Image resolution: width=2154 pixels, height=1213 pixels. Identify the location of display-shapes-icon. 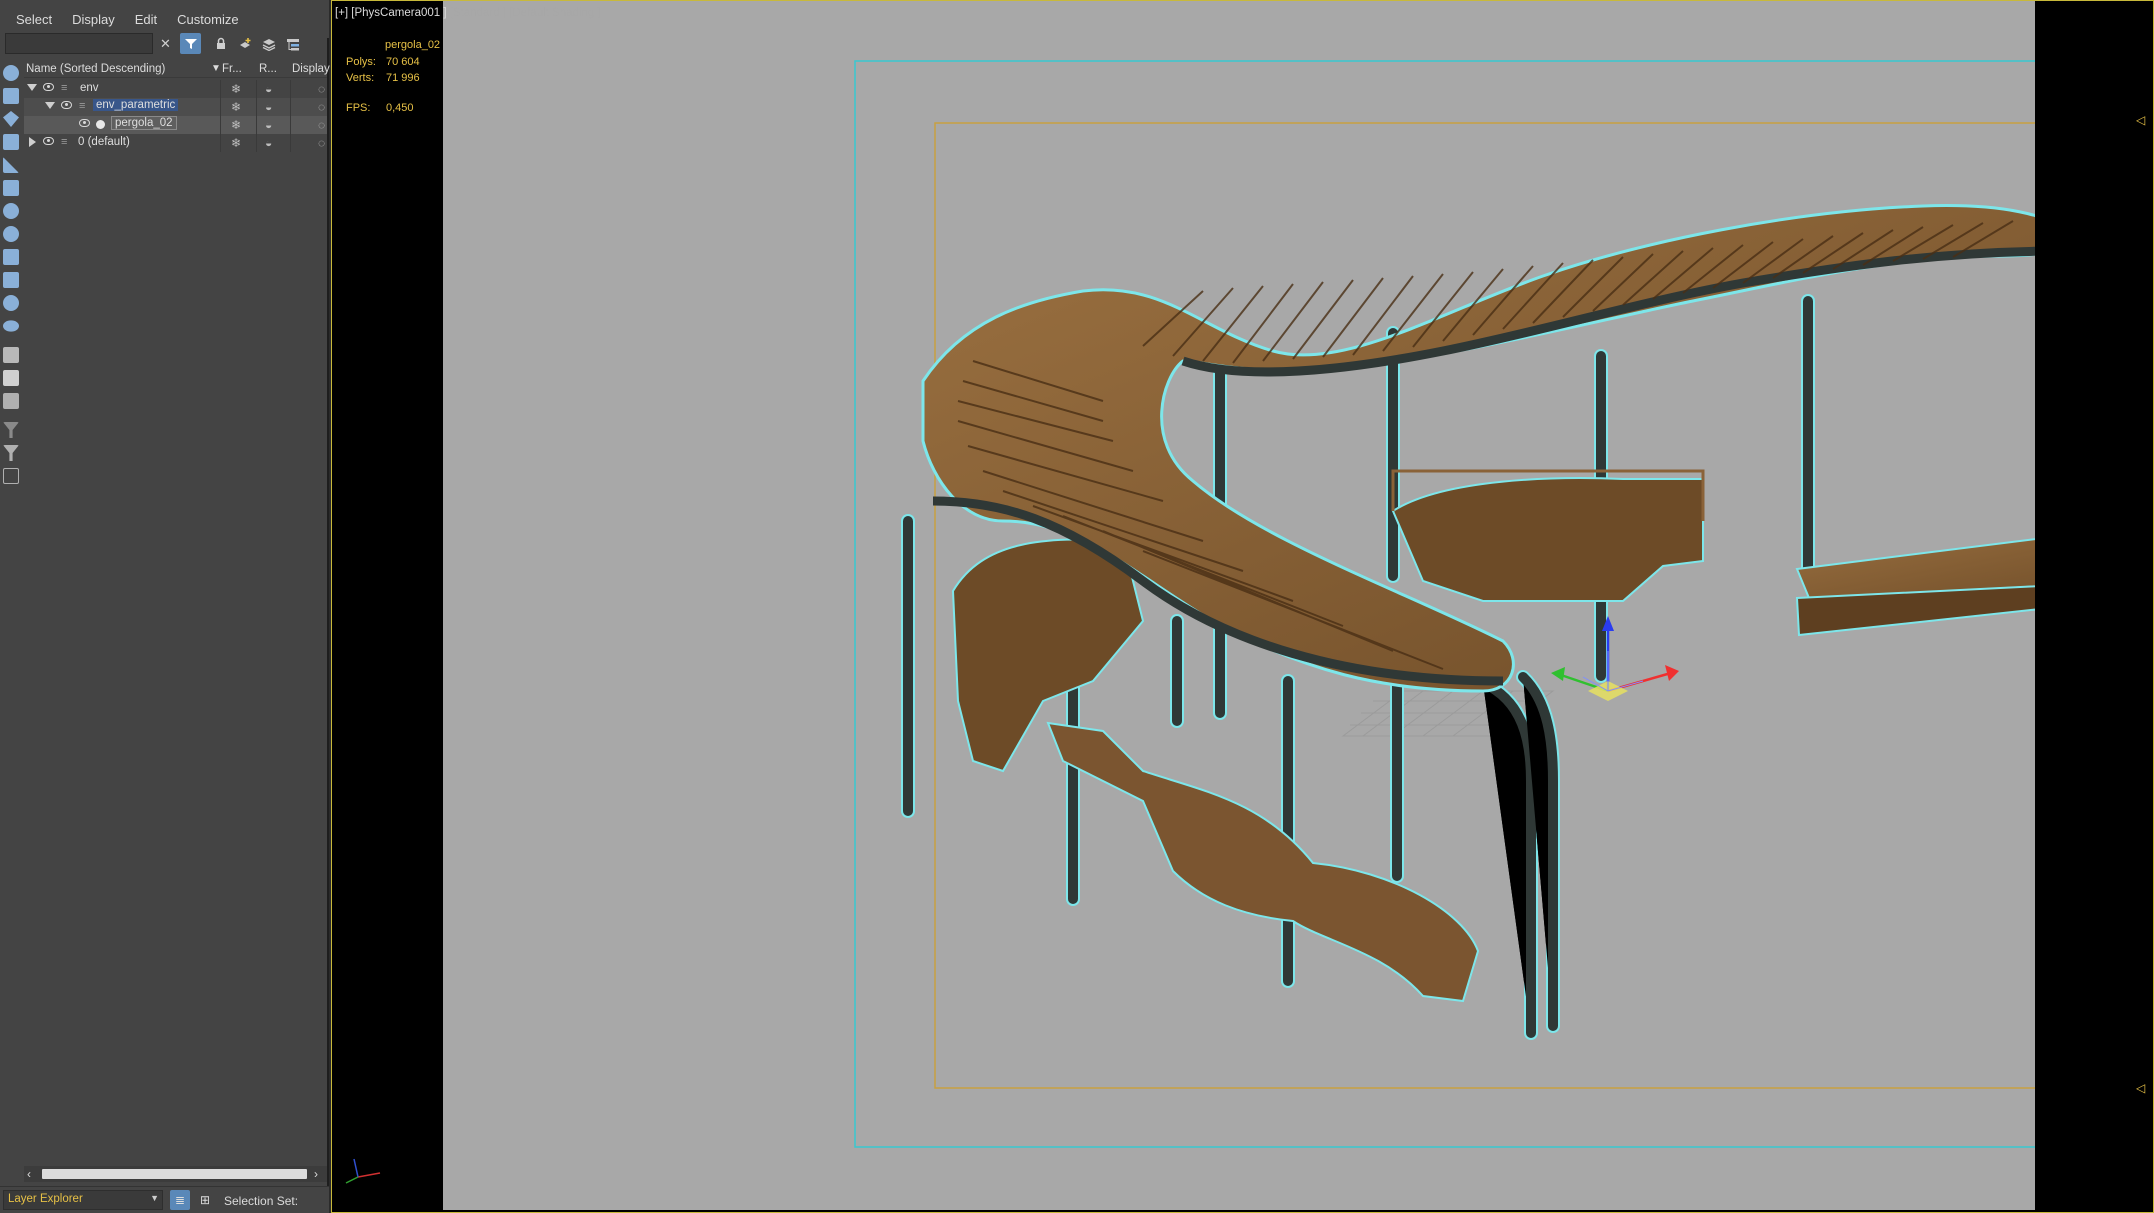
(11, 119).